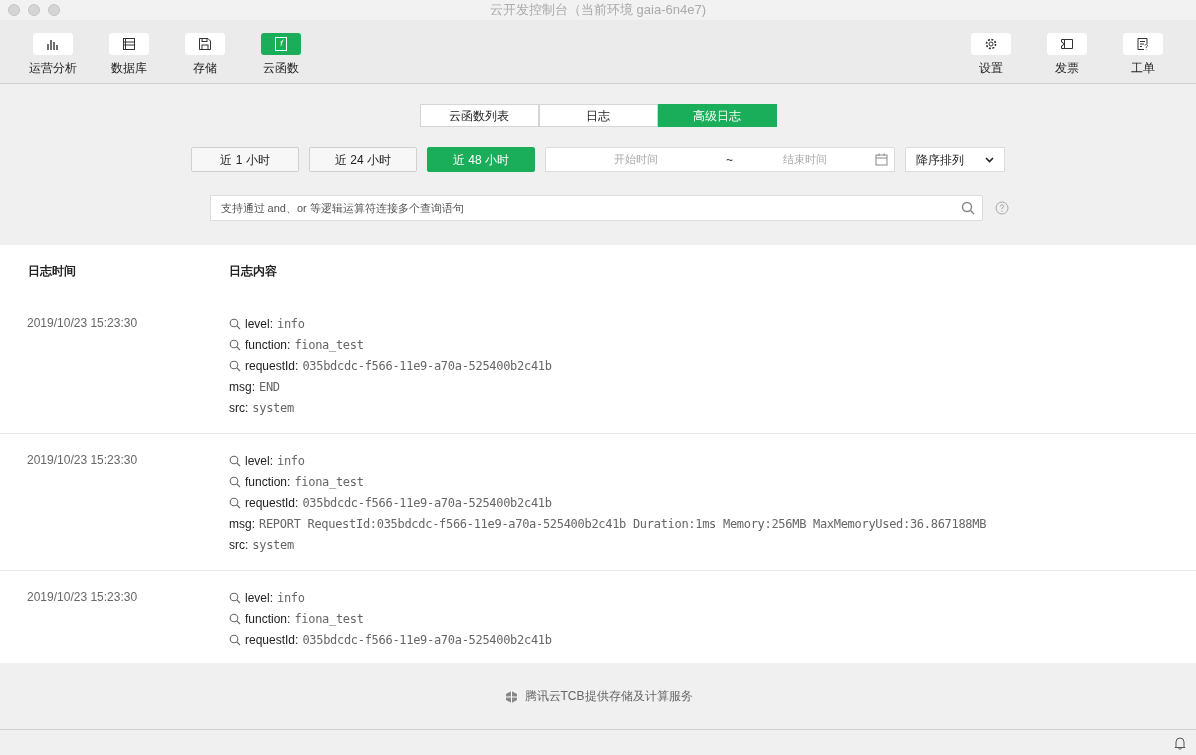 This screenshot has height=755, width=1196. Describe the element at coordinates (598, 115) in the screenshot. I see `tab: 日志` at that location.